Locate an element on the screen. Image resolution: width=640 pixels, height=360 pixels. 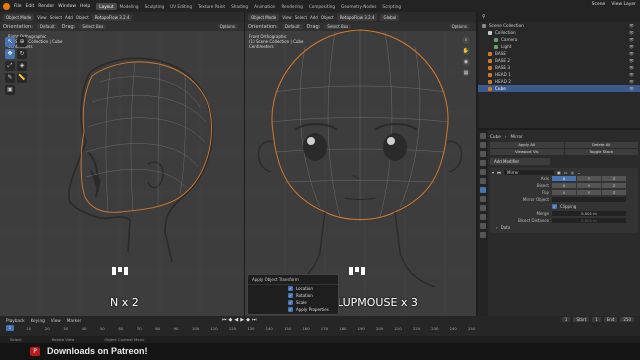
bisect-z-toggle: Z is located at coordinates (614, 185).